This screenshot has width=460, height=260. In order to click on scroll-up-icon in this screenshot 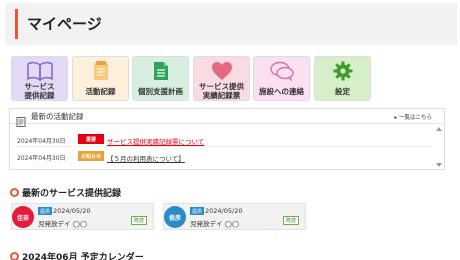, I will do `click(439, 129)`.